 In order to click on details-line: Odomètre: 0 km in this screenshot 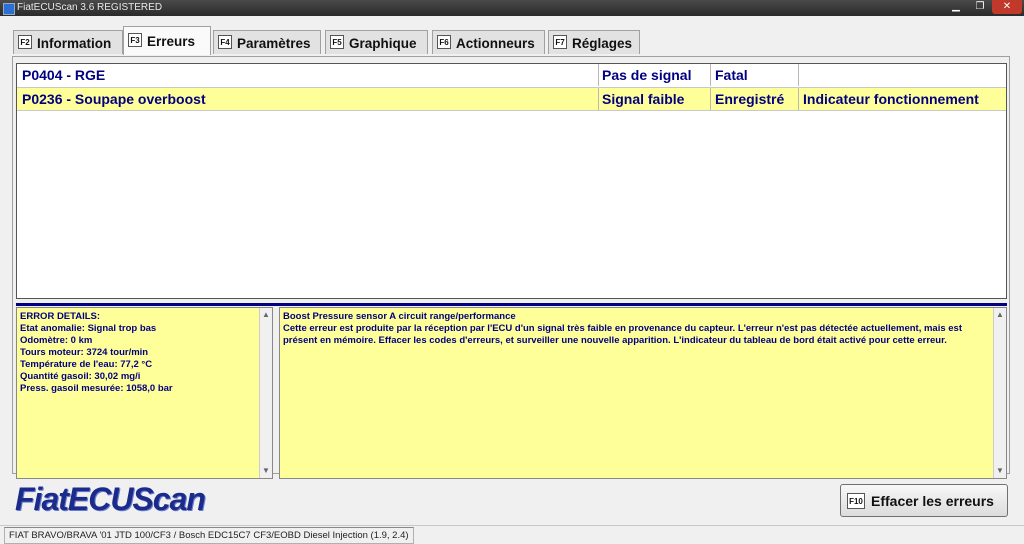, I will do `click(56, 340)`.